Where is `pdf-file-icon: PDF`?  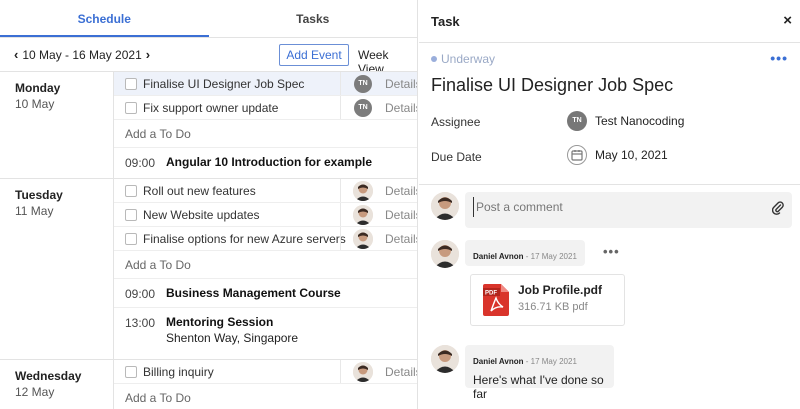
pdf-file-icon: PDF is located at coordinates (496, 302).